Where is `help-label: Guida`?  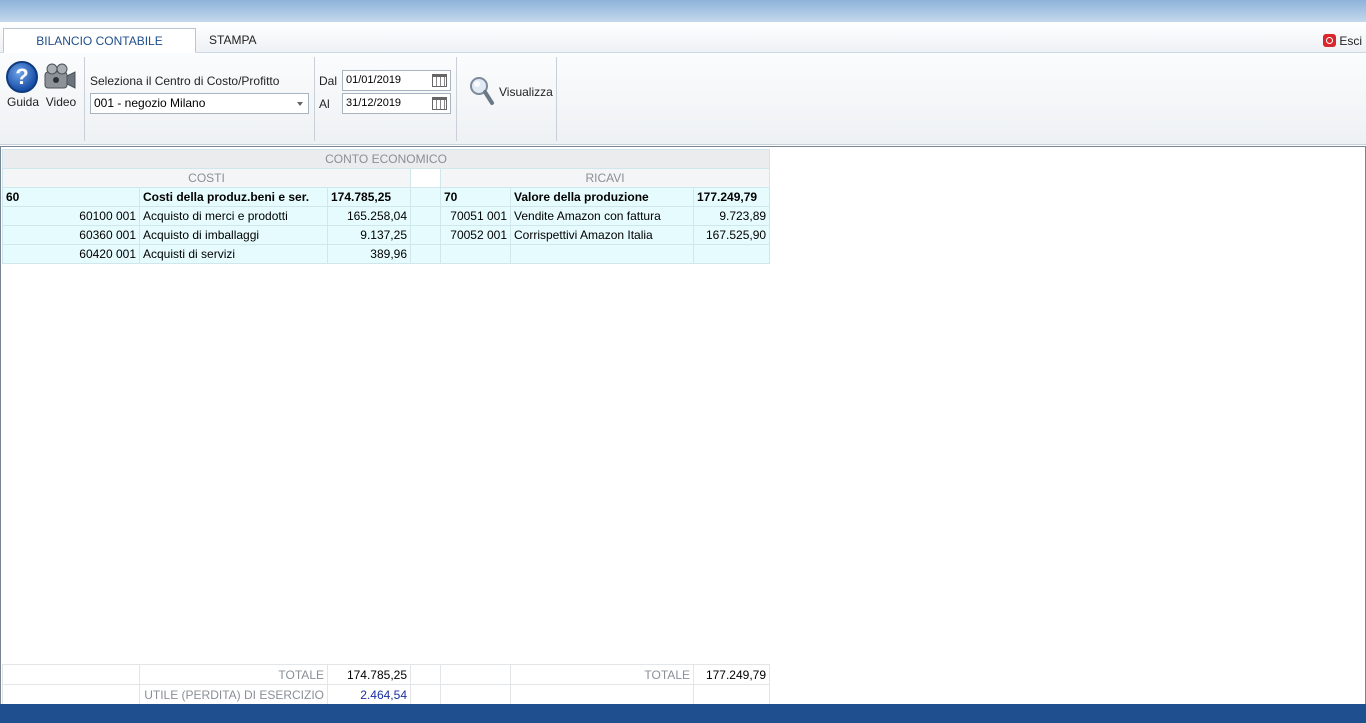
help-label: Guida is located at coordinates (23, 102).